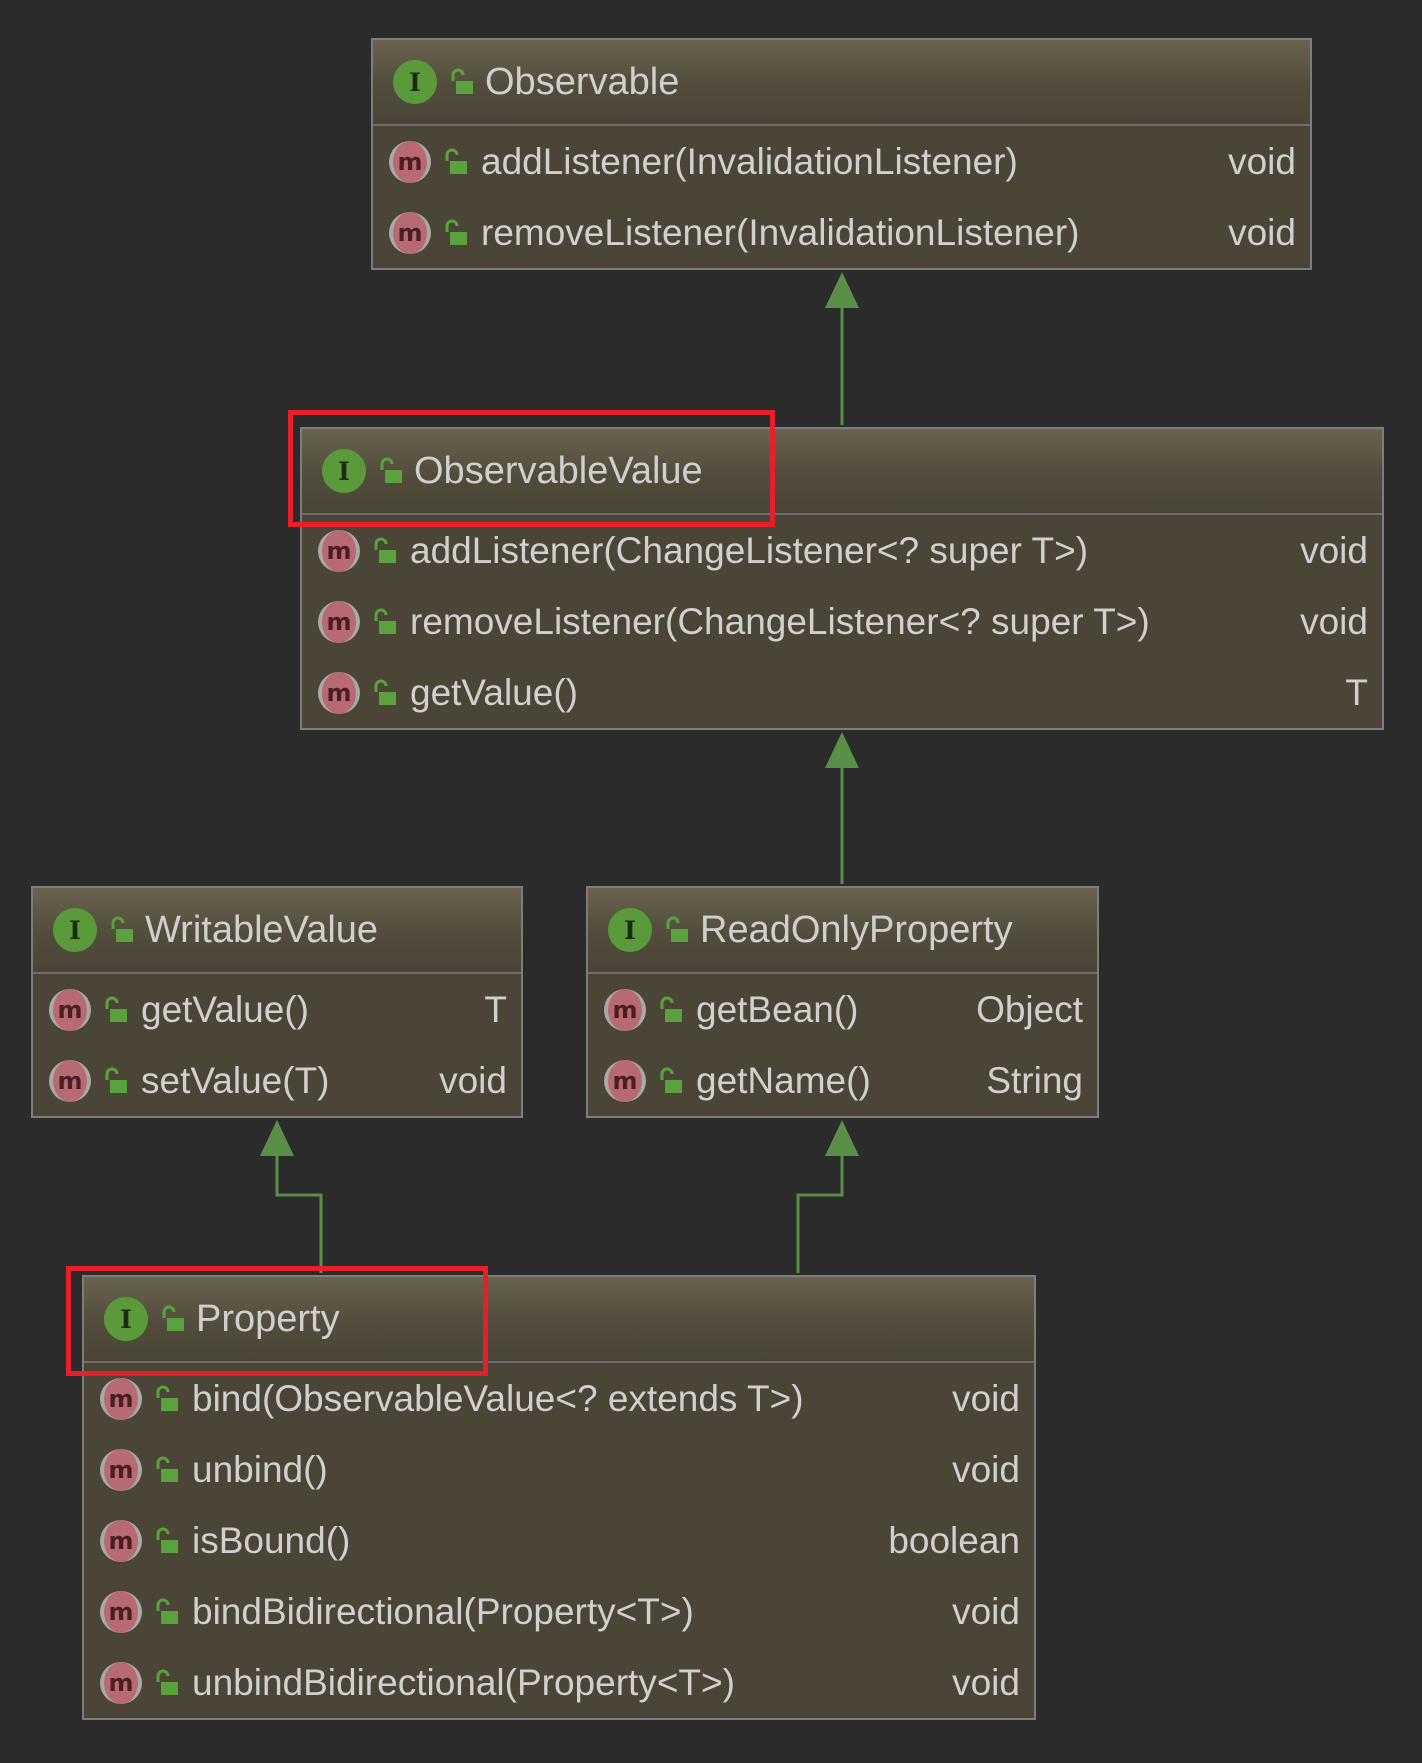 This screenshot has height=1763, width=1422. I want to click on highlight-box-property, so click(277, 1321).